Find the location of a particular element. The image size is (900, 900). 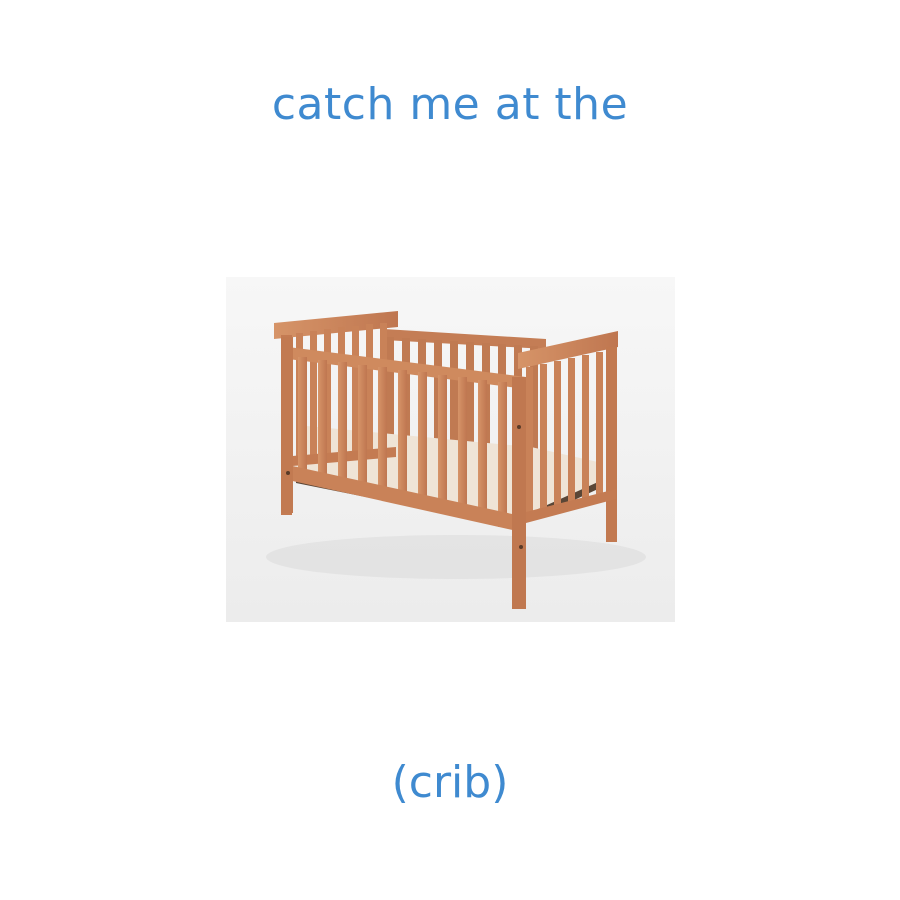

headline-text: catch me at the is located at coordinates (450, 104).